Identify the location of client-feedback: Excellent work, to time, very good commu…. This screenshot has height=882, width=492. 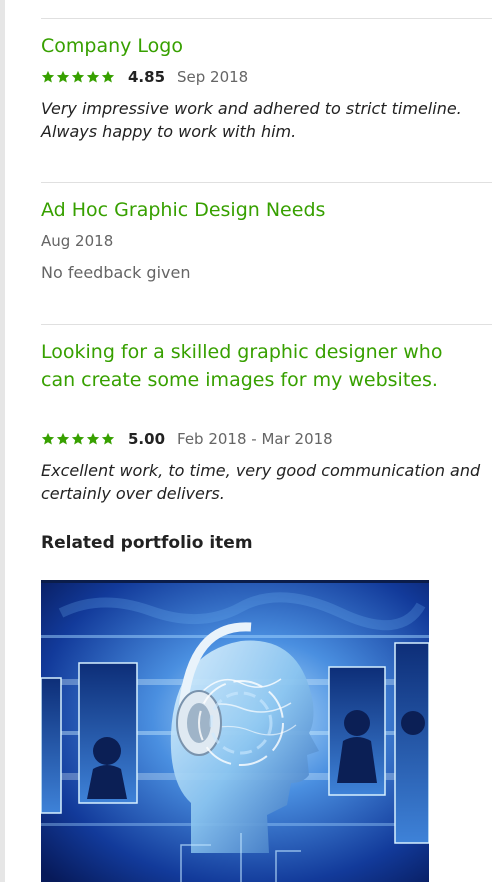
(261, 482).